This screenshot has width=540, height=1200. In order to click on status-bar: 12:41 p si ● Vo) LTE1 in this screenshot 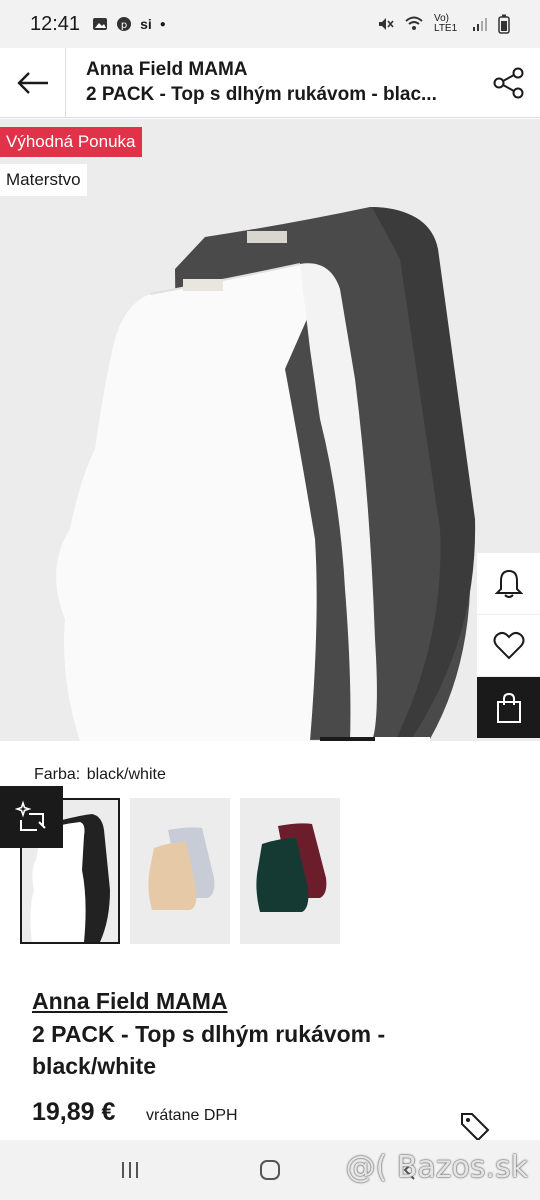, I will do `click(270, 24)`.